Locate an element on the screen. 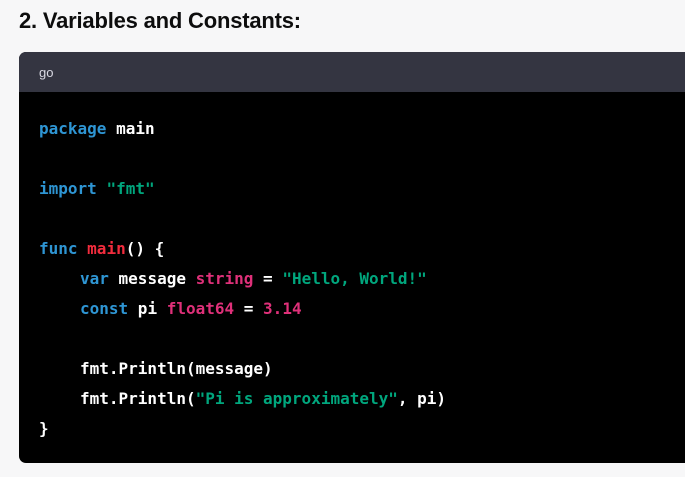 This screenshot has width=685, height=477. code-token: pi is located at coordinates (147, 308).